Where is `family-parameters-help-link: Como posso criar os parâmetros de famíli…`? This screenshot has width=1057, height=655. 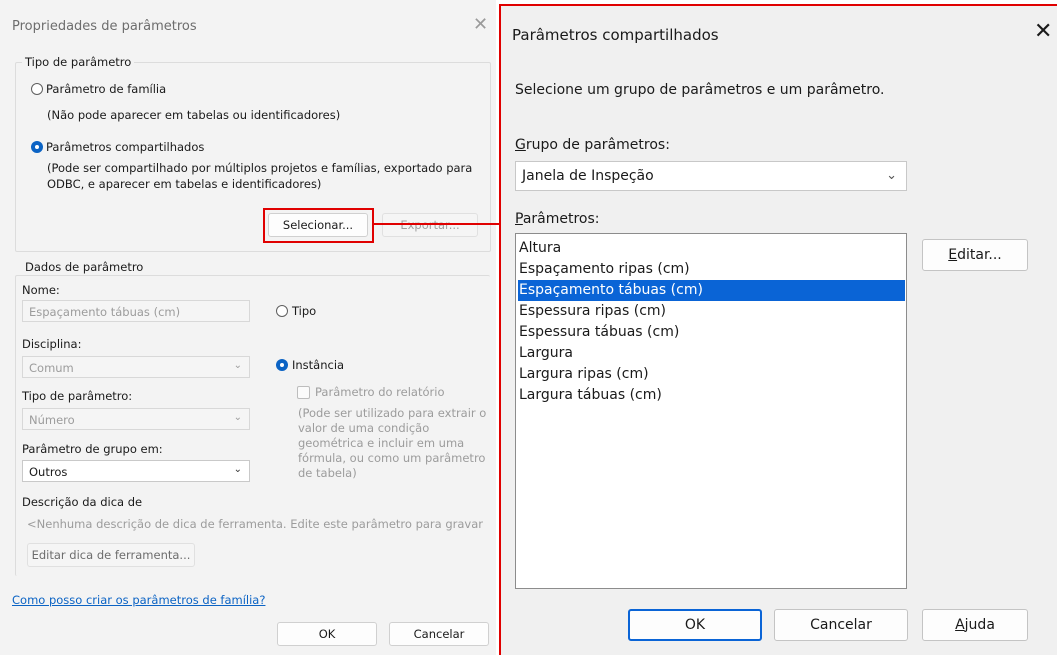
family-parameters-help-link: Como posso criar os parâmetros de famíli… is located at coordinates (138, 600).